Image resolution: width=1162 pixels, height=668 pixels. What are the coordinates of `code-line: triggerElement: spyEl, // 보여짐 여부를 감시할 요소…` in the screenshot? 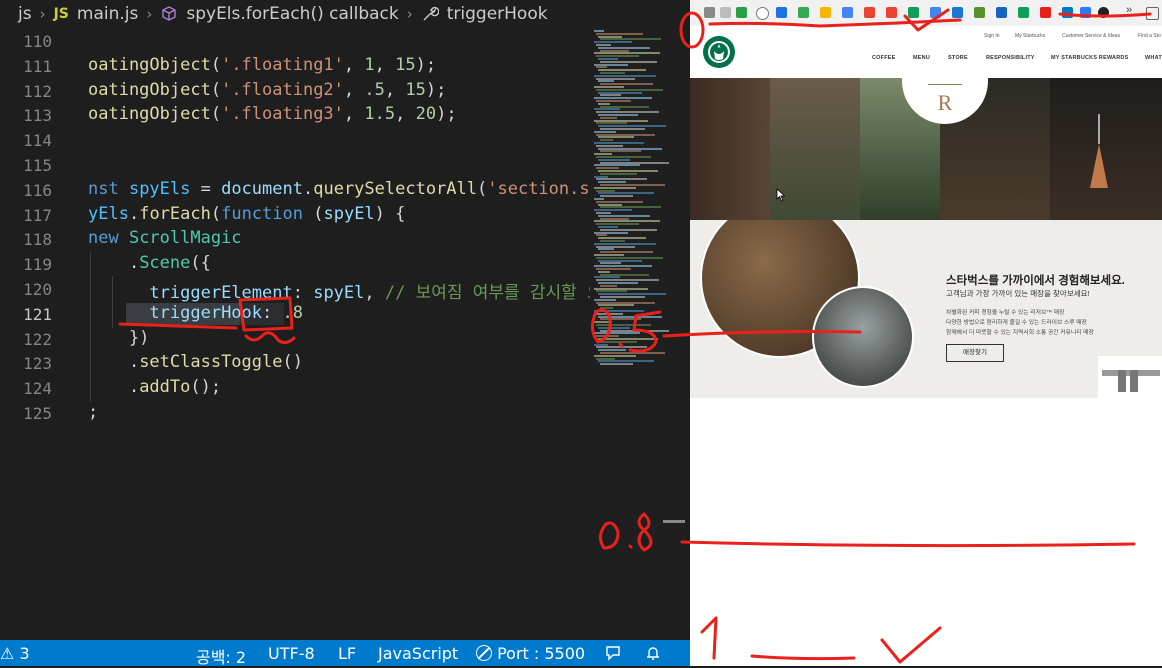 It's located at (361, 290).